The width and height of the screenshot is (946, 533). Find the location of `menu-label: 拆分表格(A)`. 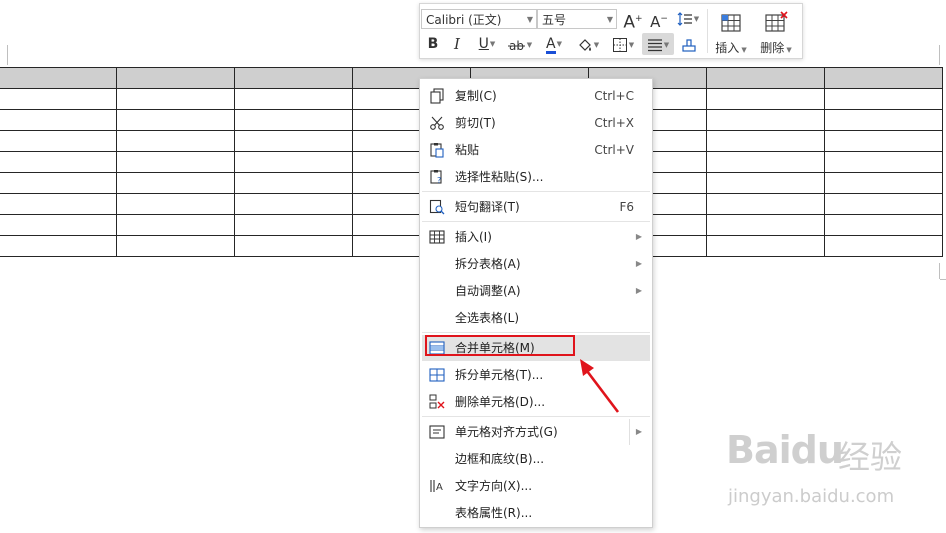

menu-label: 拆分表格(A) is located at coordinates (488, 264).